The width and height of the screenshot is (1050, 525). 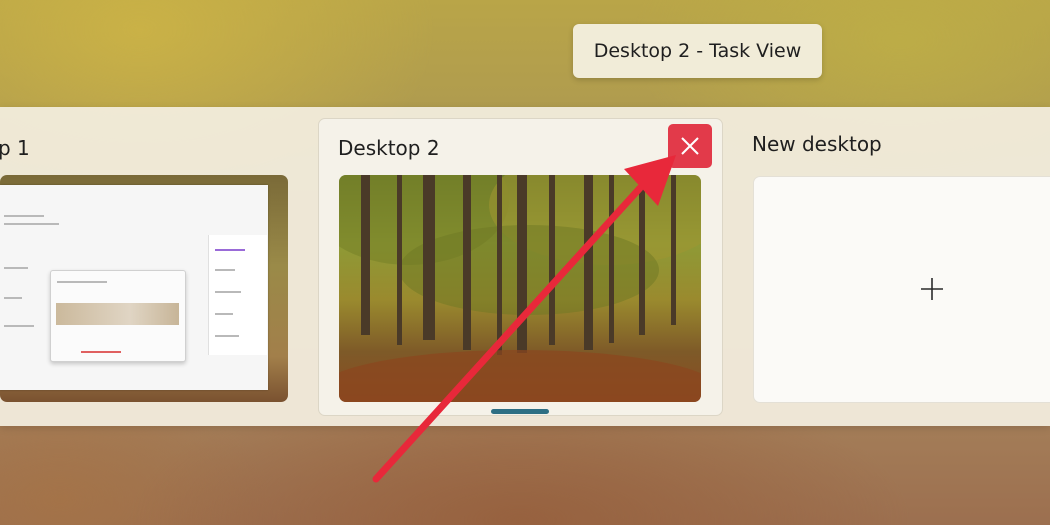 I want to click on desktop-1-thumbnail, so click(x=144, y=288).